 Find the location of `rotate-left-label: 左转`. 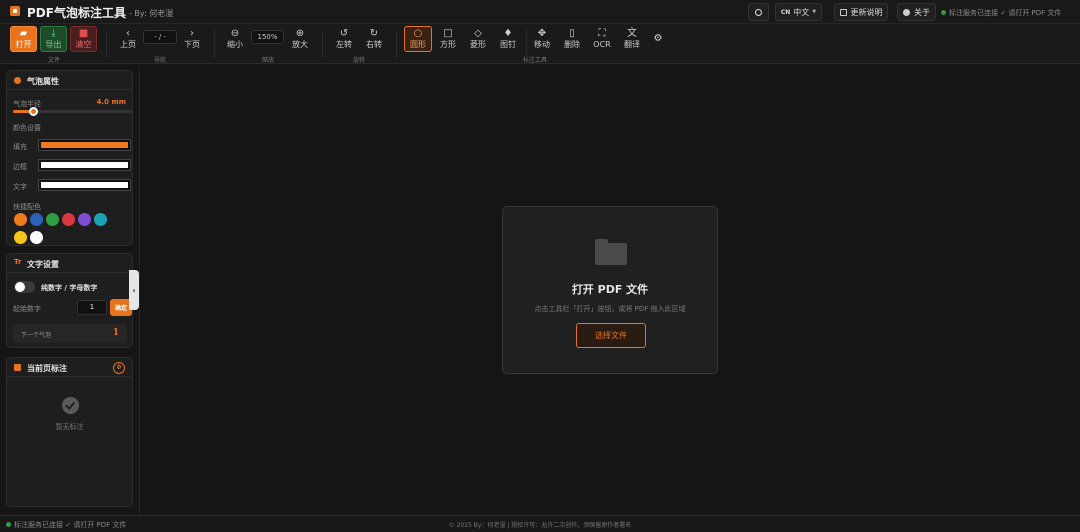

rotate-left-label: 左转 is located at coordinates (344, 44).